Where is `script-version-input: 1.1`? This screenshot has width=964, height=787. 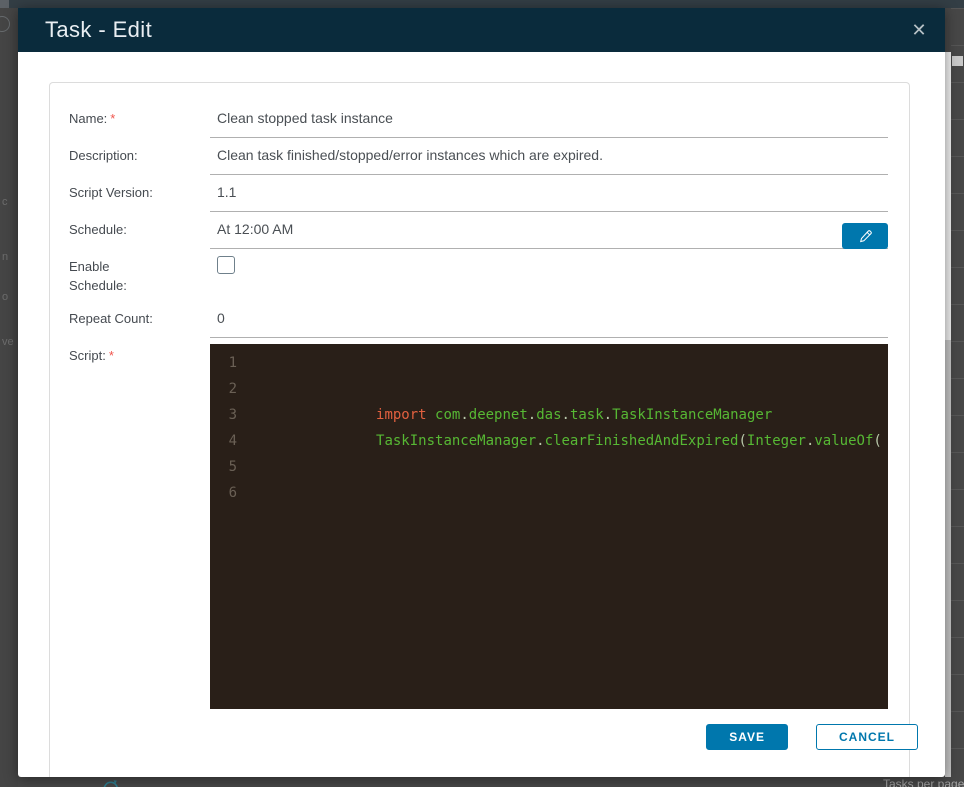
script-version-input: 1.1 is located at coordinates (549, 196).